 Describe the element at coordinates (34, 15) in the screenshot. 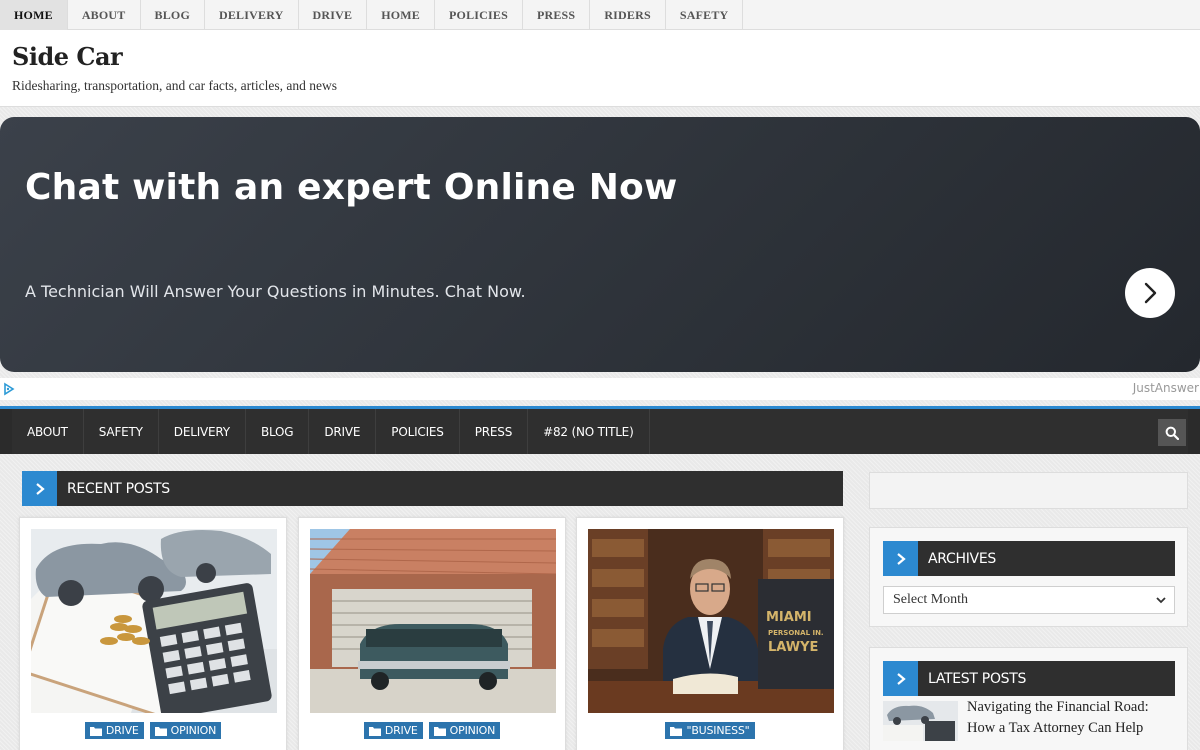

I see `top-menu-home: HOME` at that location.